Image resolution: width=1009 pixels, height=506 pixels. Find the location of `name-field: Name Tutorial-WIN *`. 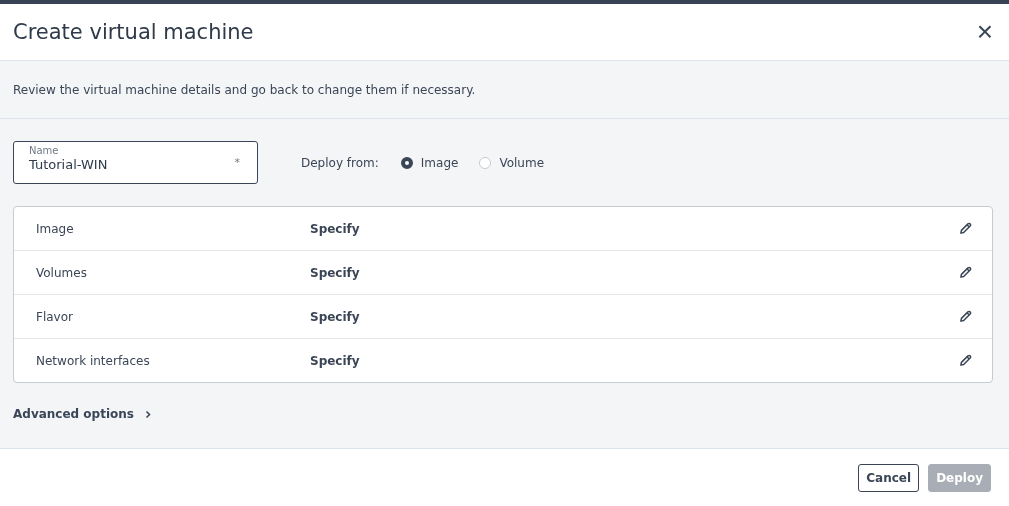

name-field: Name Tutorial-WIN * is located at coordinates (135, 162).